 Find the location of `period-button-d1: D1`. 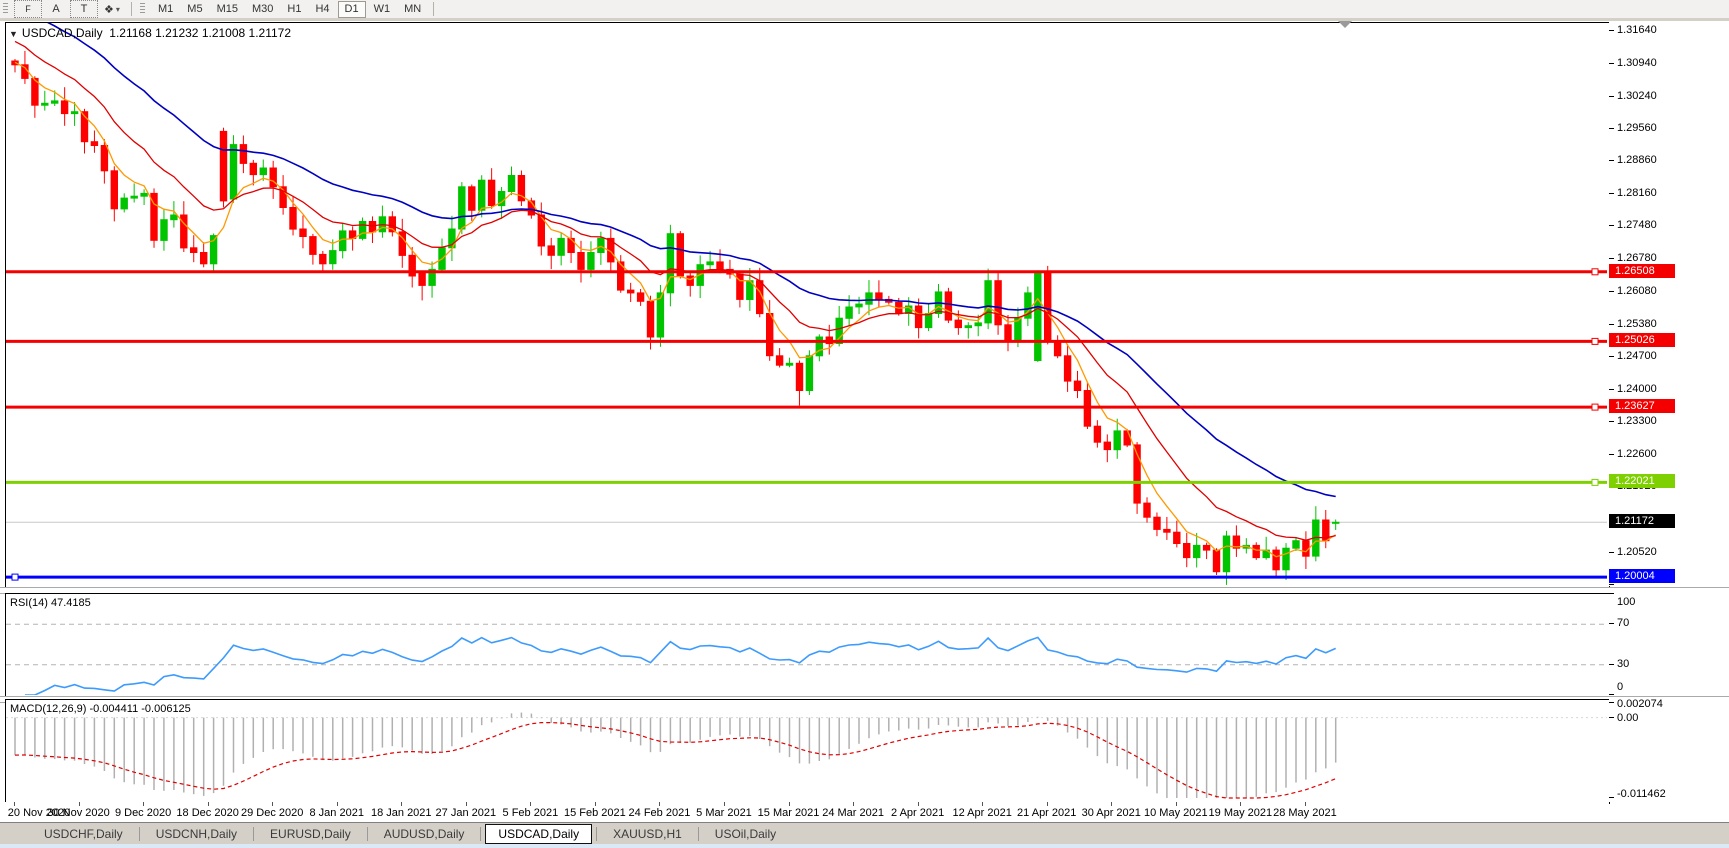

period-button-d1: D1 is located at coordinates (351, 9).